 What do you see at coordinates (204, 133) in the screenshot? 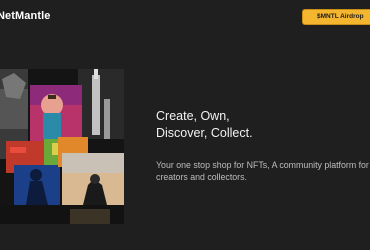
I see `headline-line-2: Discover, Collect.` at bounding box center [204, 133].